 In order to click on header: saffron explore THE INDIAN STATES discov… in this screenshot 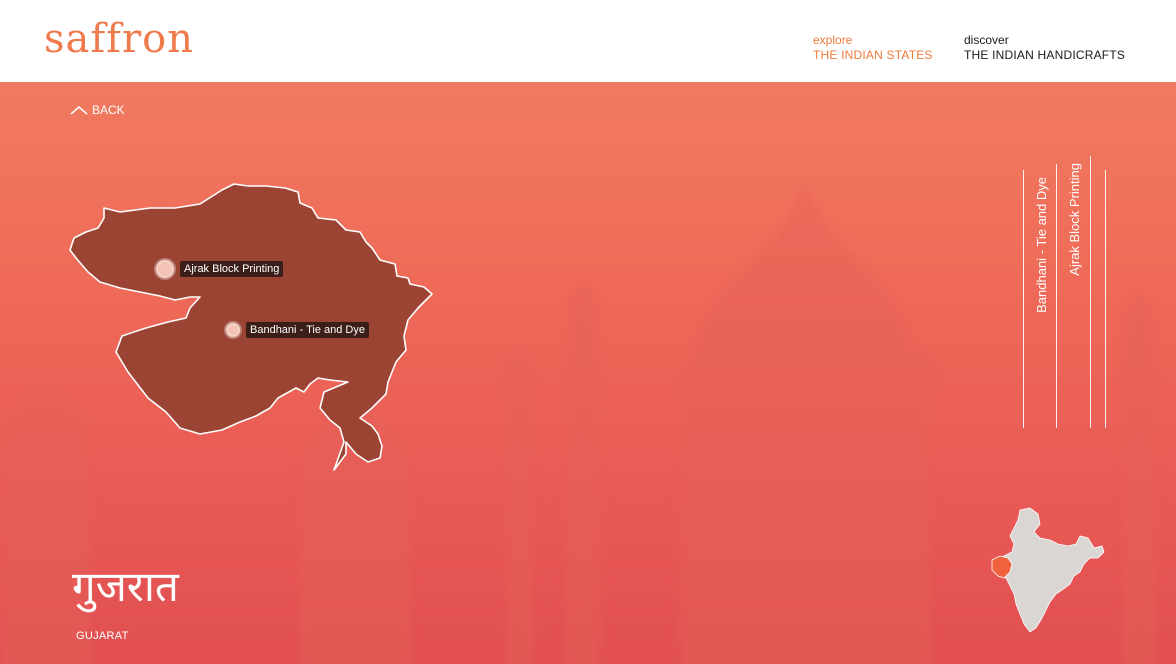, I will do `click(588, 41)`.